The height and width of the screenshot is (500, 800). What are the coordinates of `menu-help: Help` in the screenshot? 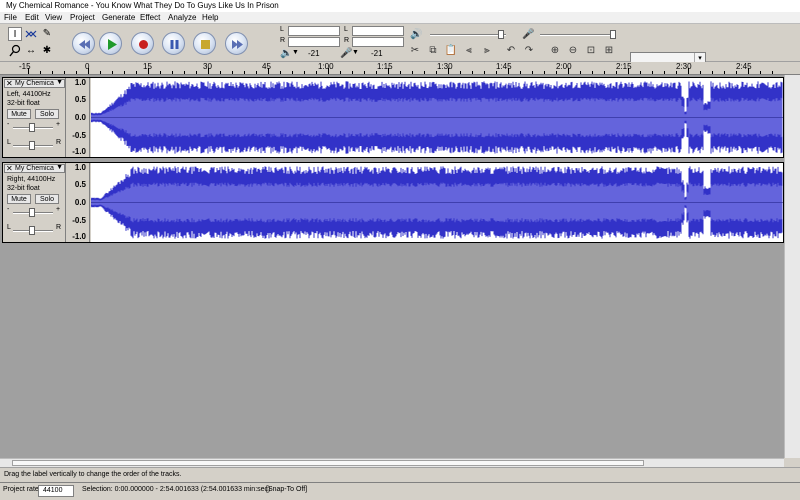 It's located at (210, 17).